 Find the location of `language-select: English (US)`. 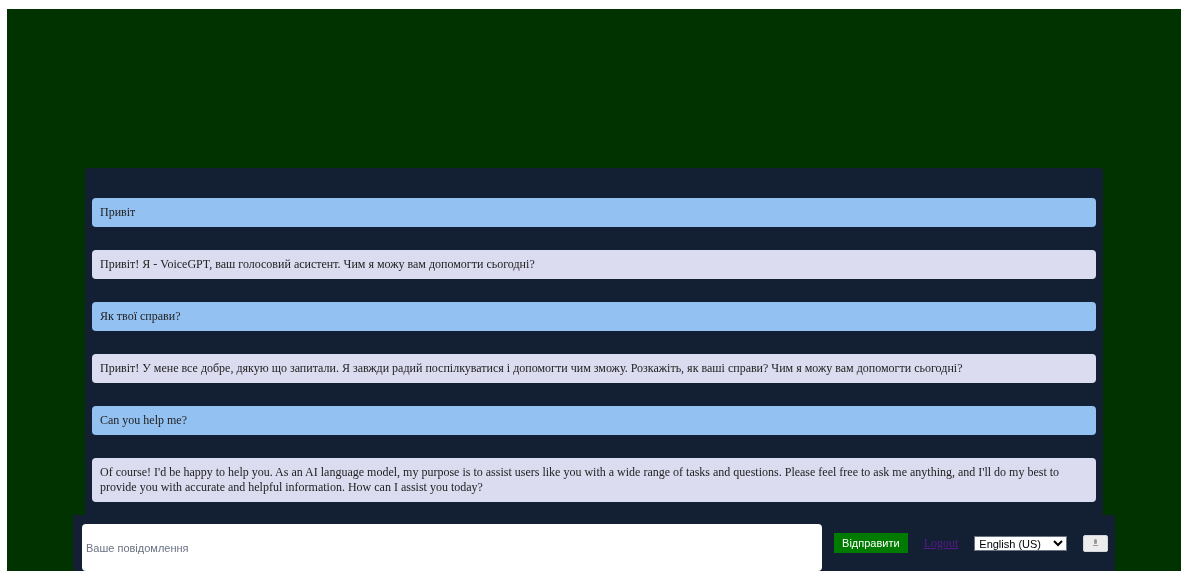

language-select: English (US) is located at coordinates (1021, 543).